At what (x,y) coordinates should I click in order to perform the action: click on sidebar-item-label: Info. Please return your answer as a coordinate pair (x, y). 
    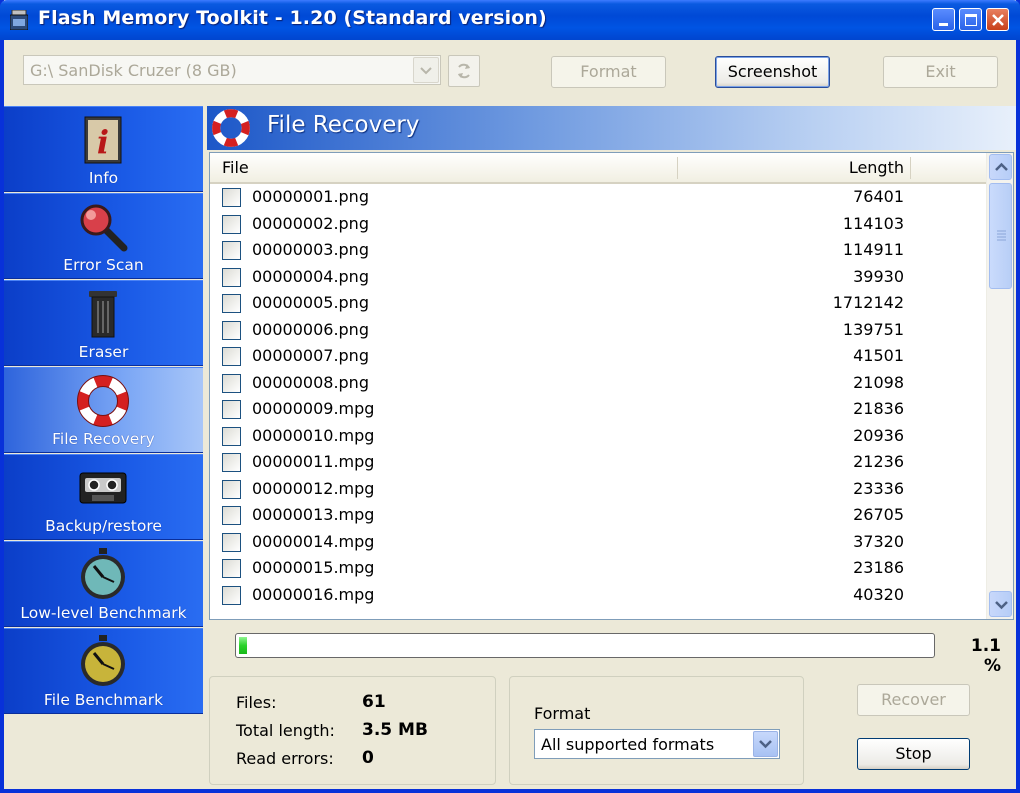
    Looking at the image, I should click on (103, 178).